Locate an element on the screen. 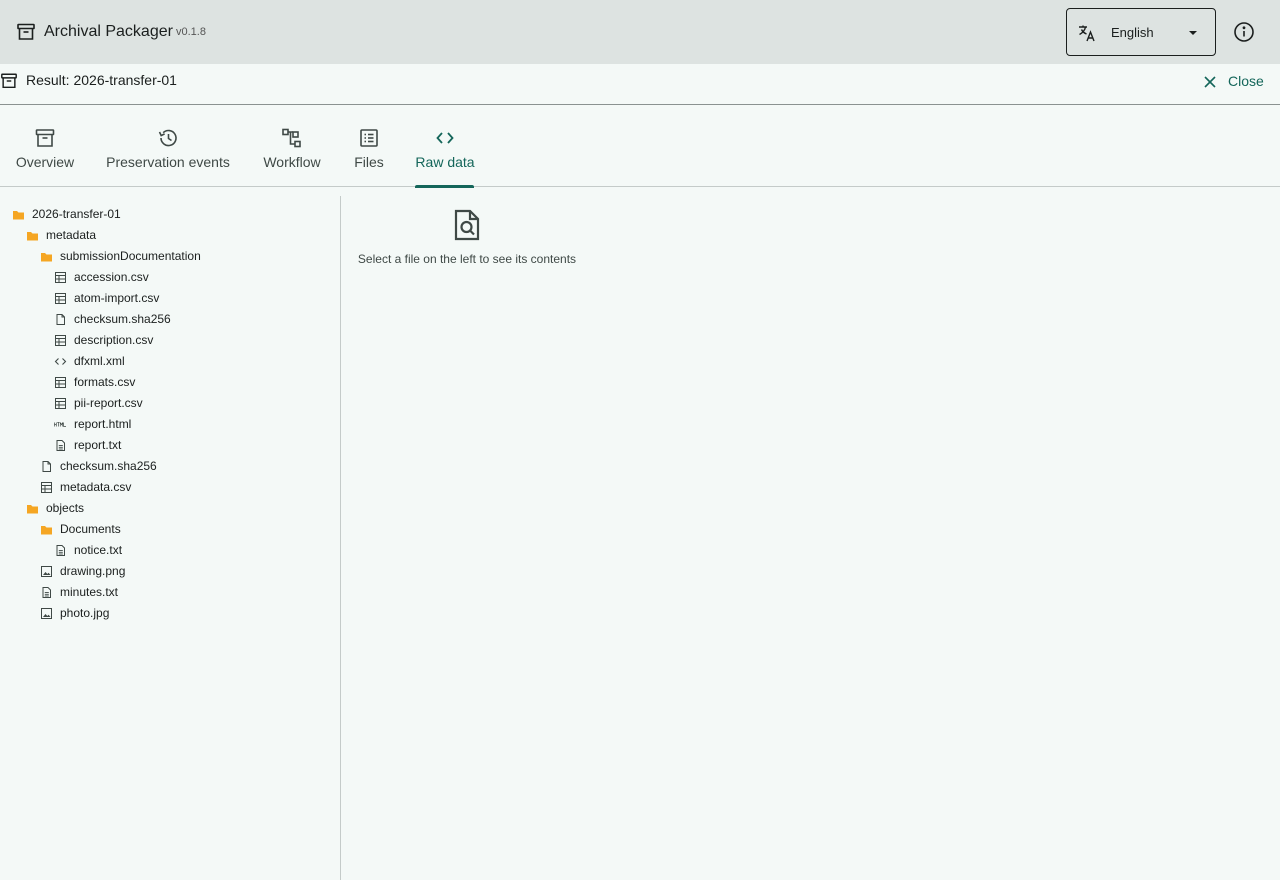 This screenshot has width=1280, height=880. tree-node-label: minutes.txt is located at coordinates (89, 592).